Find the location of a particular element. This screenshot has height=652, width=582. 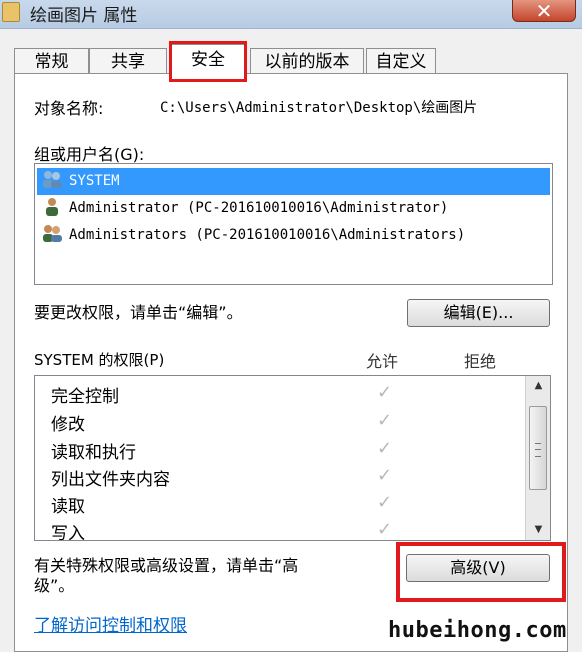

permissions-label: SYSTEM 的权限(P) is located at coordinates (99, 360).